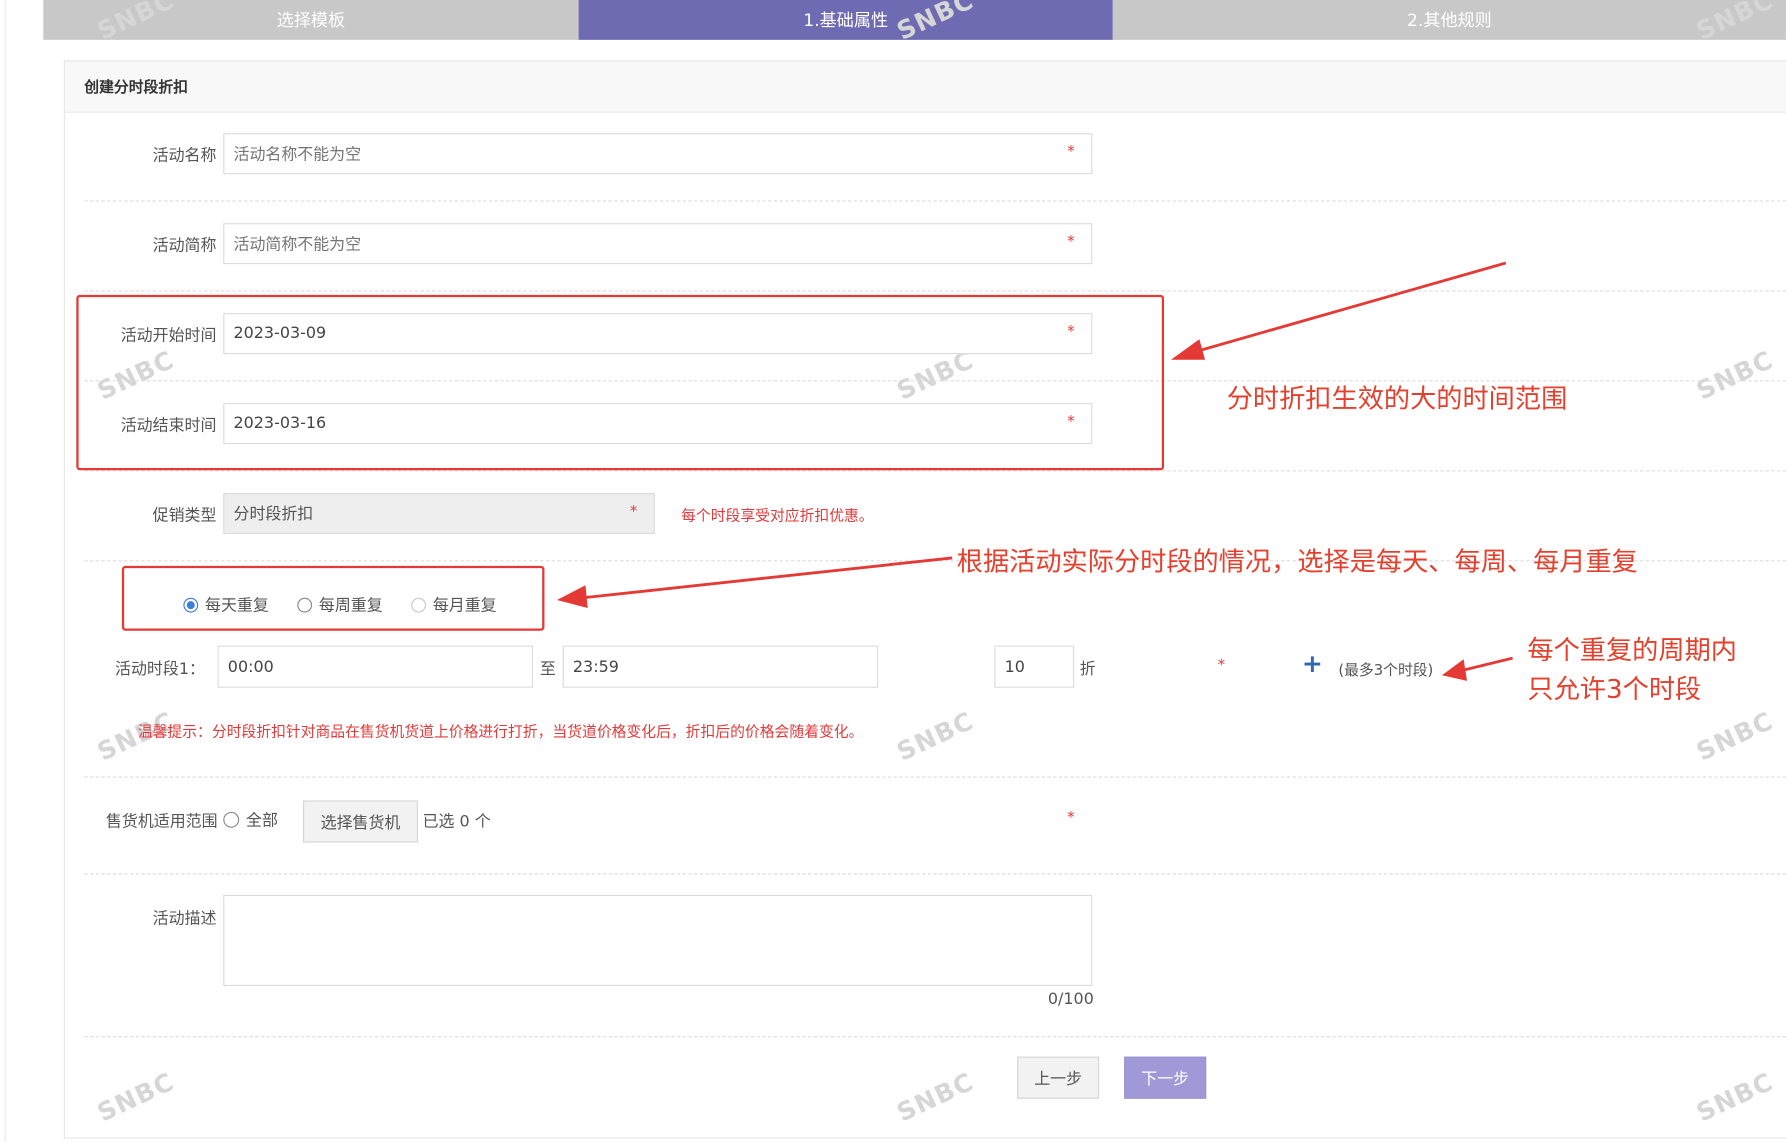  I want to click on annotation-max-periods-2: 只允许3个时段, so click(1614, 690).